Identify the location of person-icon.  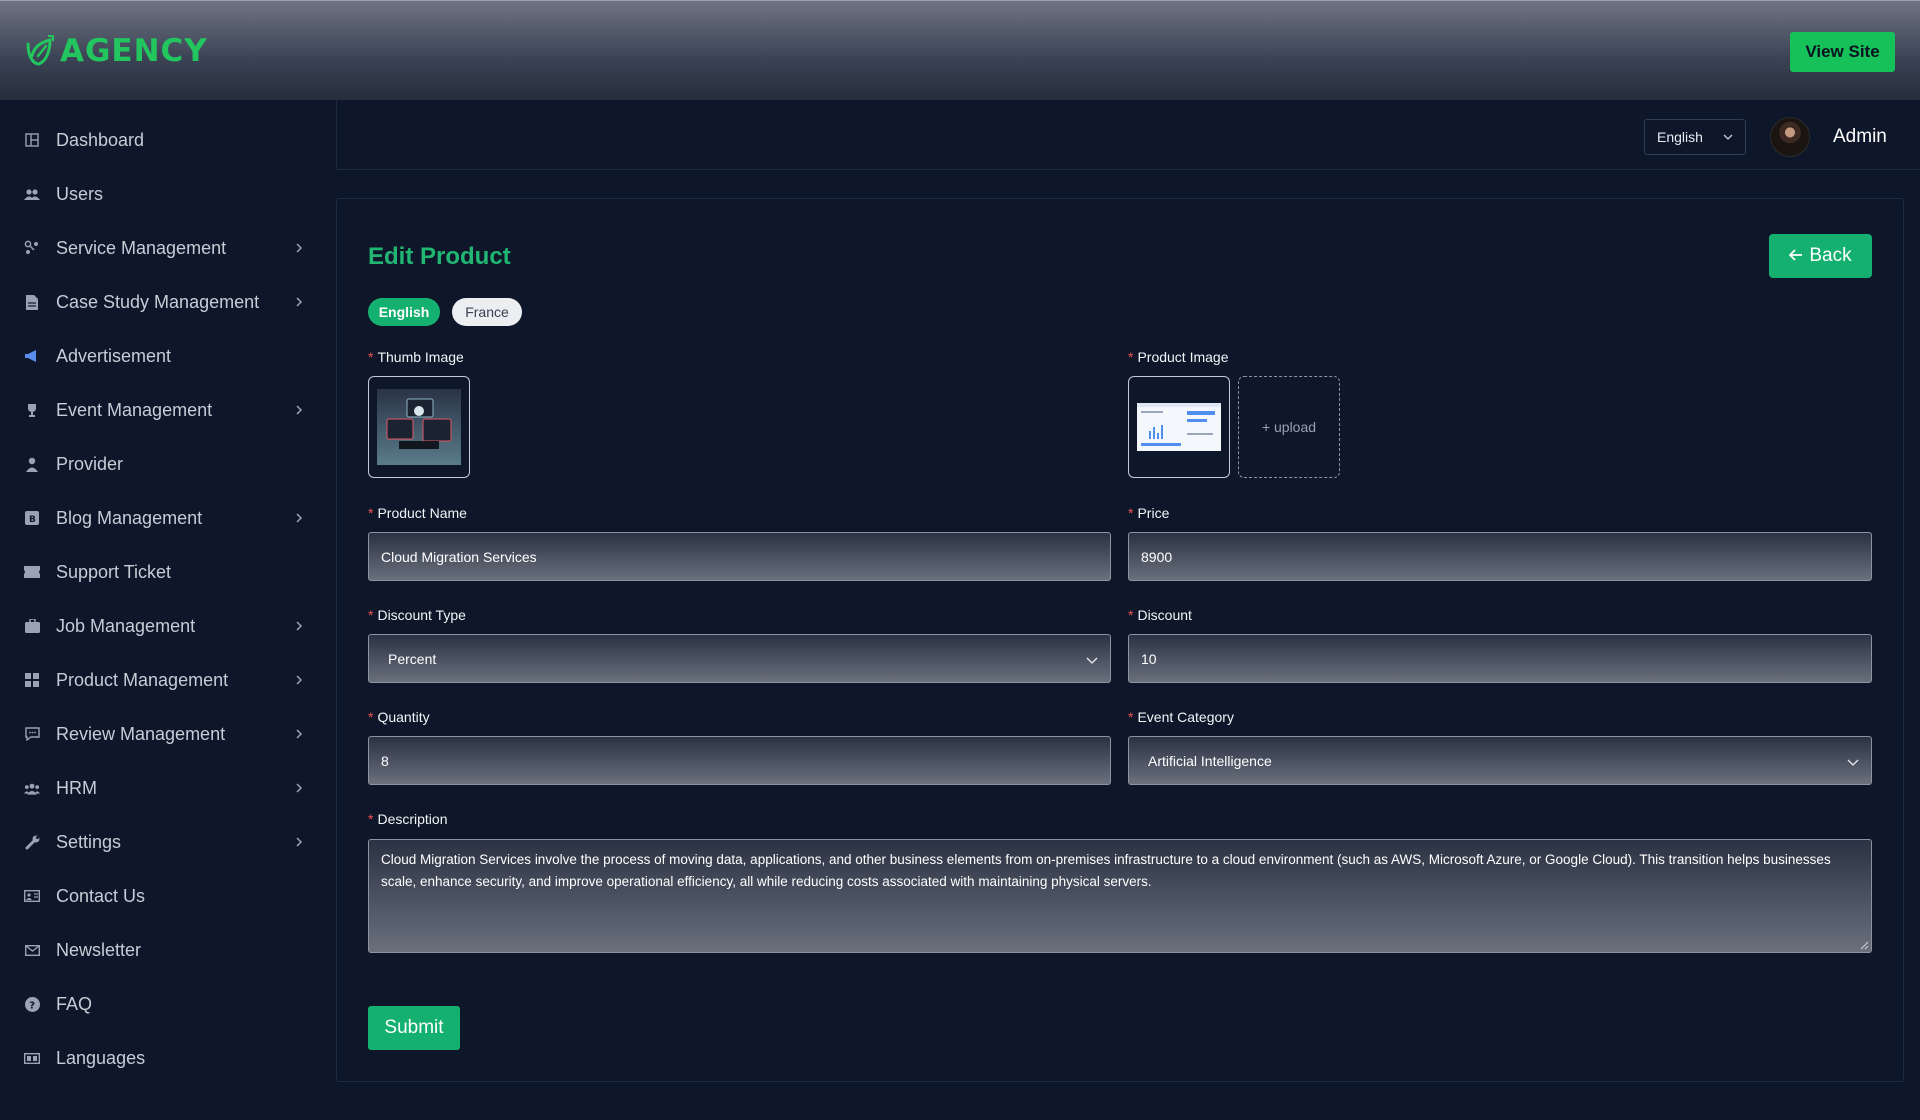
(32, 464).